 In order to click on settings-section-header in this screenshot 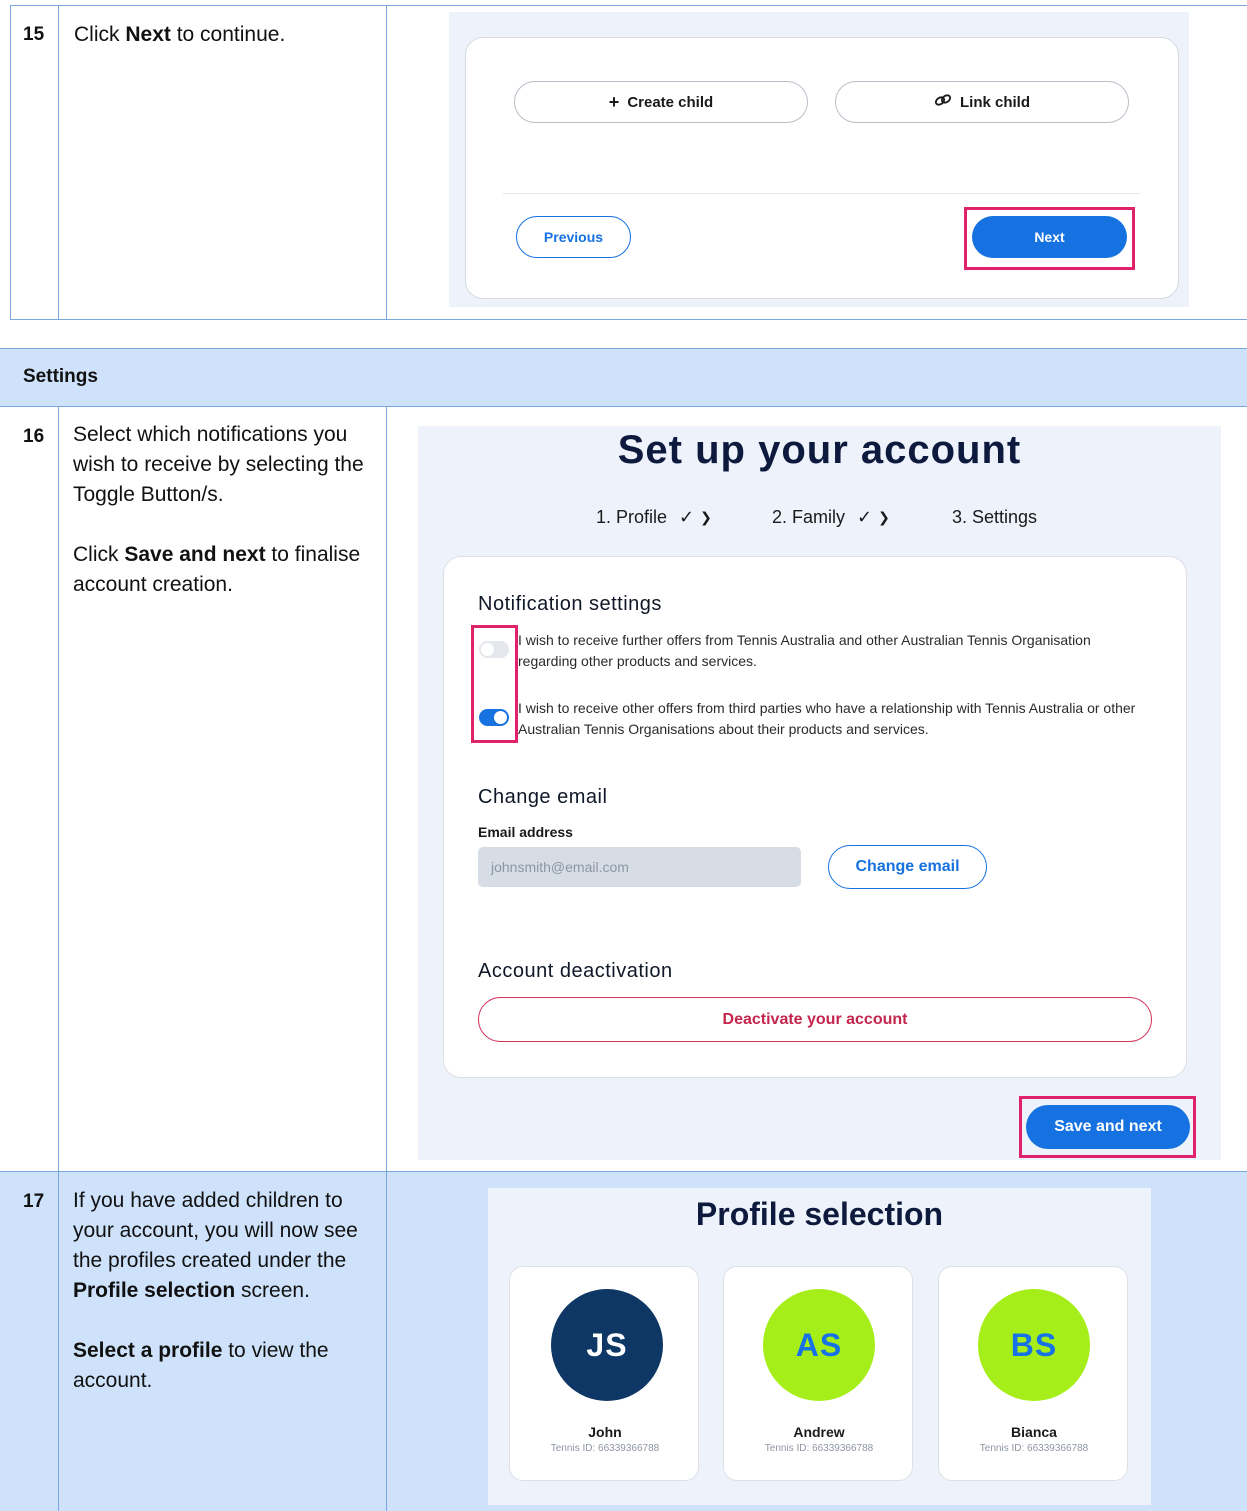, I will do `click(623, 377)`.